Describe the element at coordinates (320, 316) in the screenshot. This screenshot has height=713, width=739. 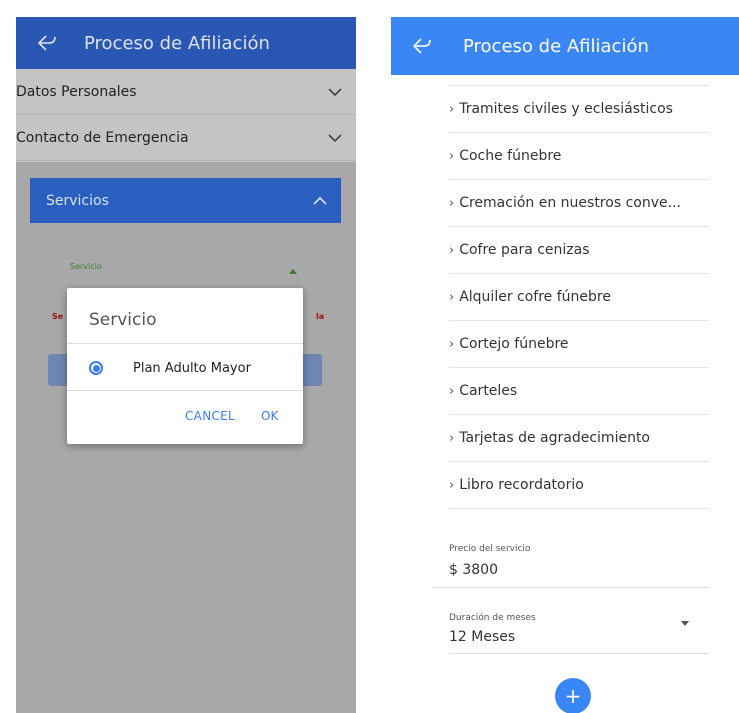
I see `error-text: la` at that location.